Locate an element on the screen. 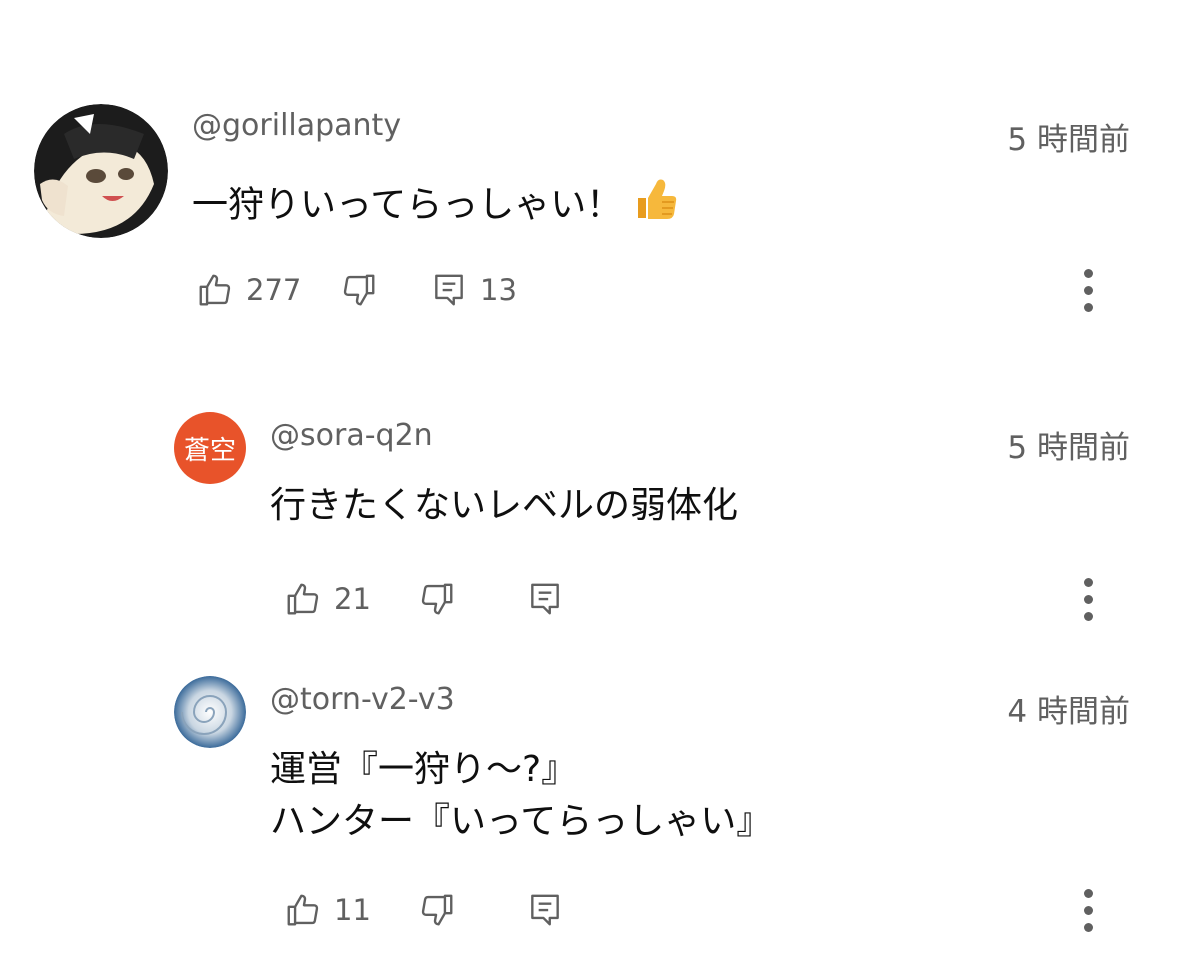  avatar is located at coordinates (210, 712).